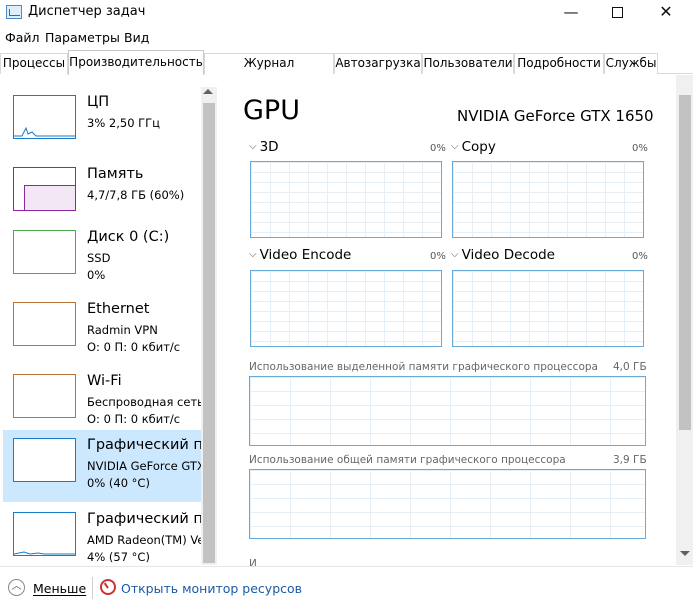  Describe the element at coordinates (209, 333) in the screenshot. I see `resource-list-scroll-thumb` at that location.